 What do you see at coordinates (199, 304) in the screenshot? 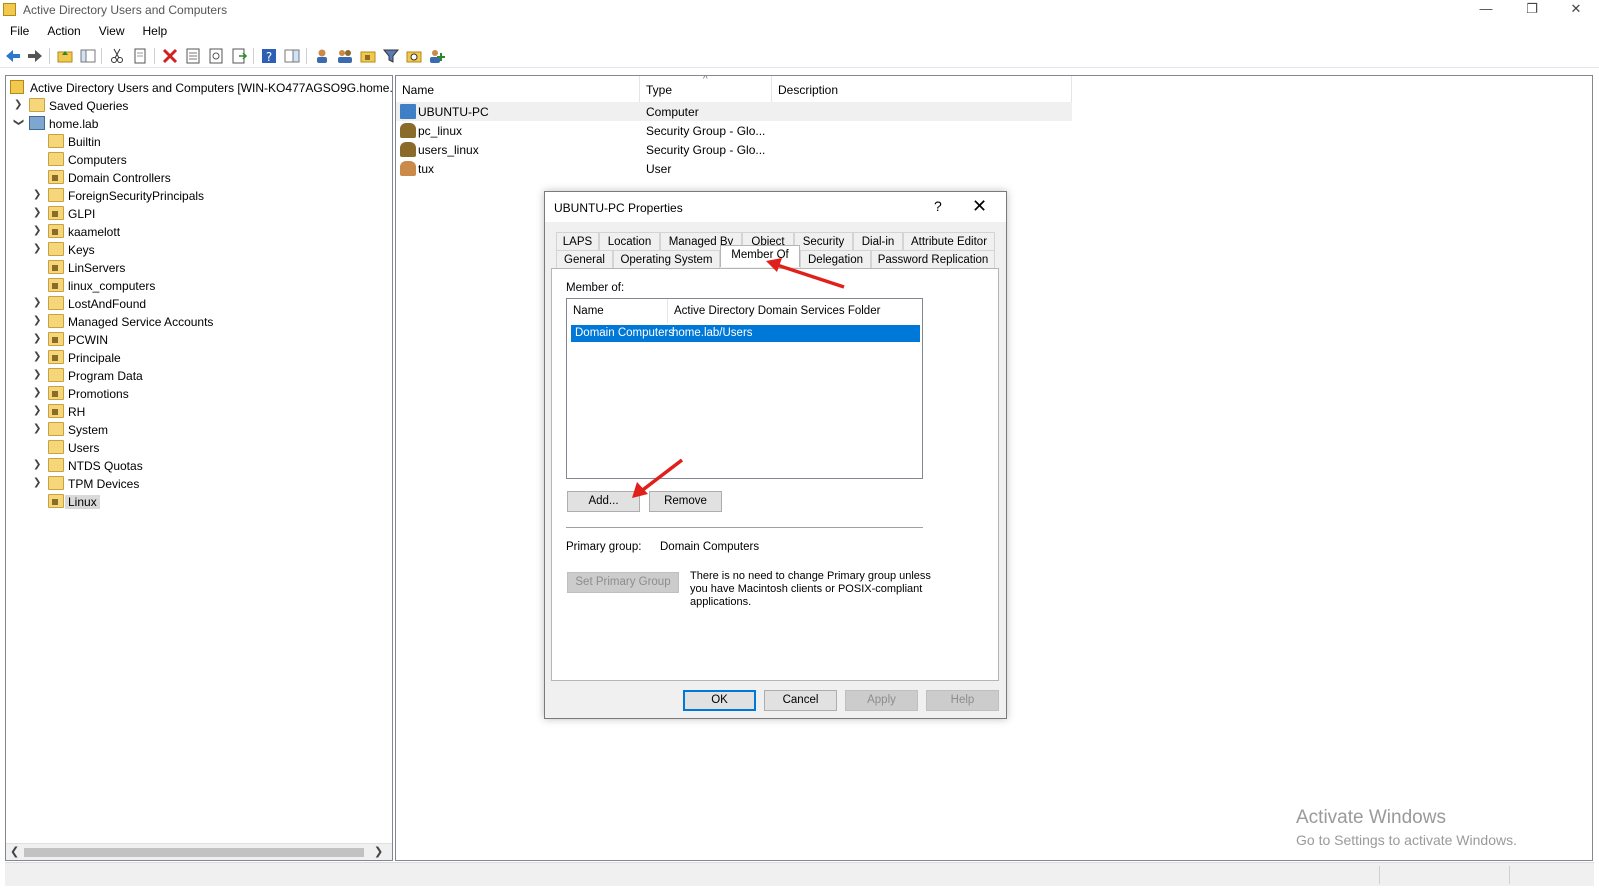
I see `tree-item-lostandfound: ❯ LostAndFound` at bounding box center [199, 304].